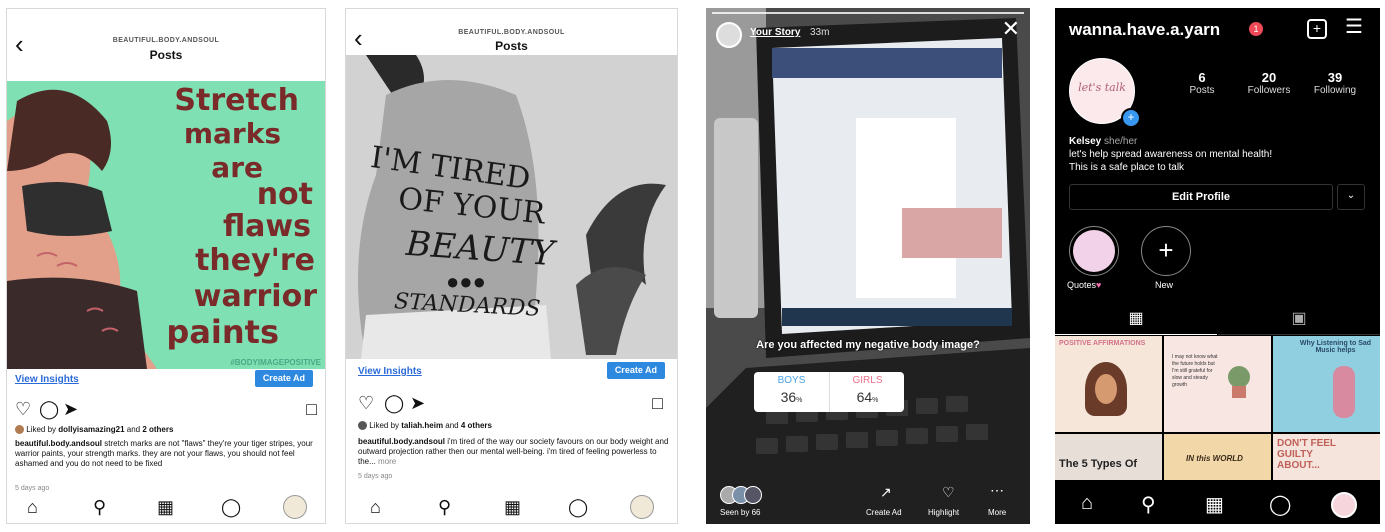 The height and width of the screenshot is (532, 1385). Describe the element at coordinates (466, 281) in the screenshot. I see `body-text-dots: ●●●` at that location.